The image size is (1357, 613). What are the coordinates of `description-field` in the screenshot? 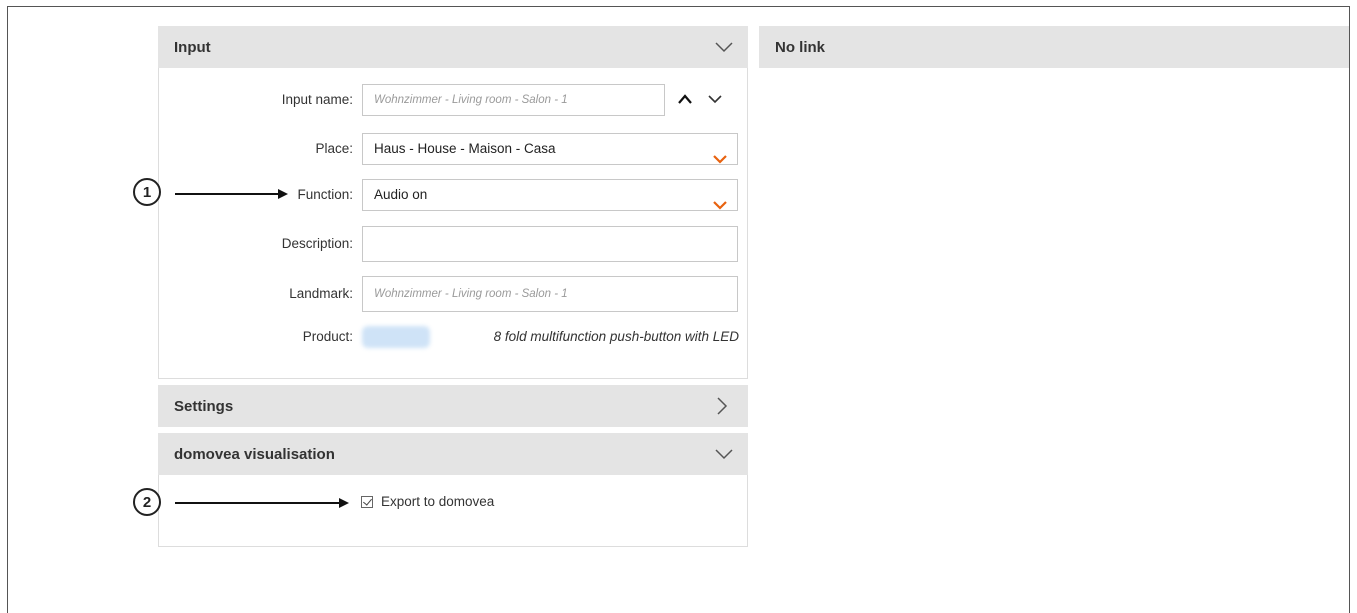 It's located at (550, 244).